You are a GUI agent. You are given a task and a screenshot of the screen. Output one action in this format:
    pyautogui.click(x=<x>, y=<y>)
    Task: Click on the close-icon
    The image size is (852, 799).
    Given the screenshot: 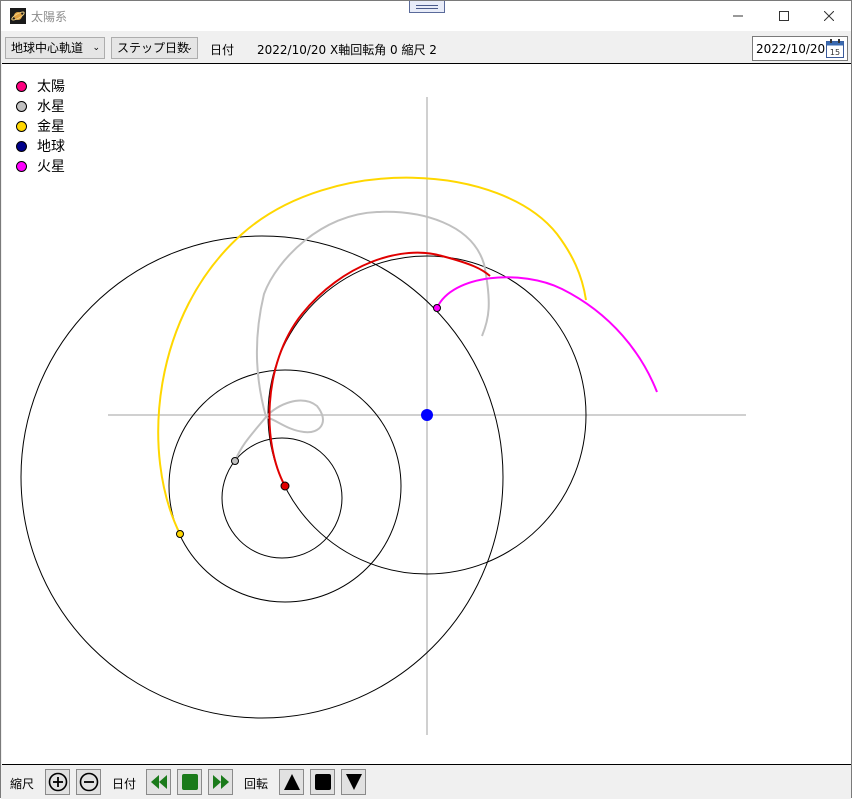 What is the action you would take?
    pyautogui.click(x=829, y=16)
    